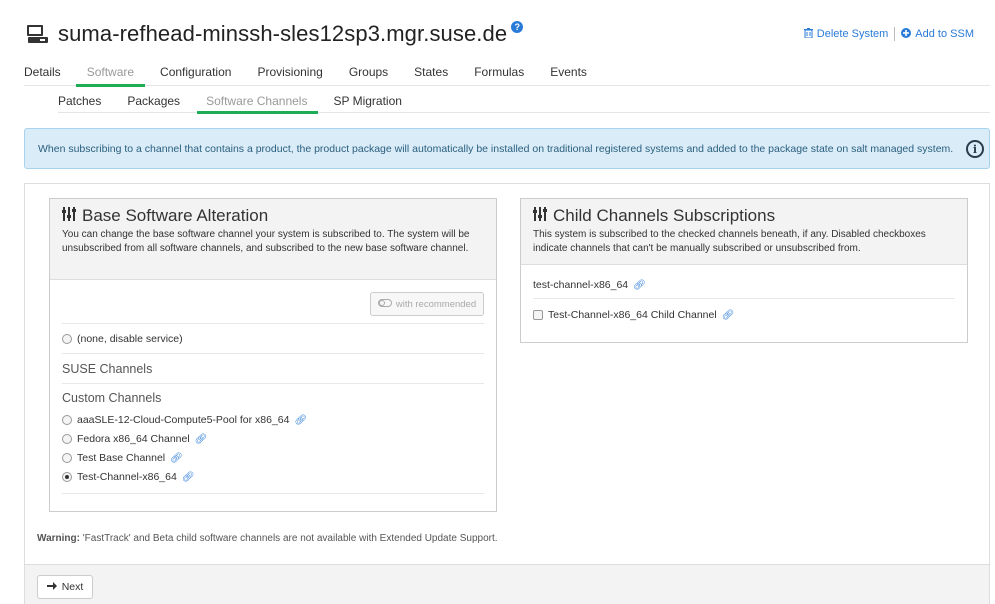 The image size is (995, 604). I want to click on base-channel-option: Test Base Channel 🔗︎, so click(122, 458).